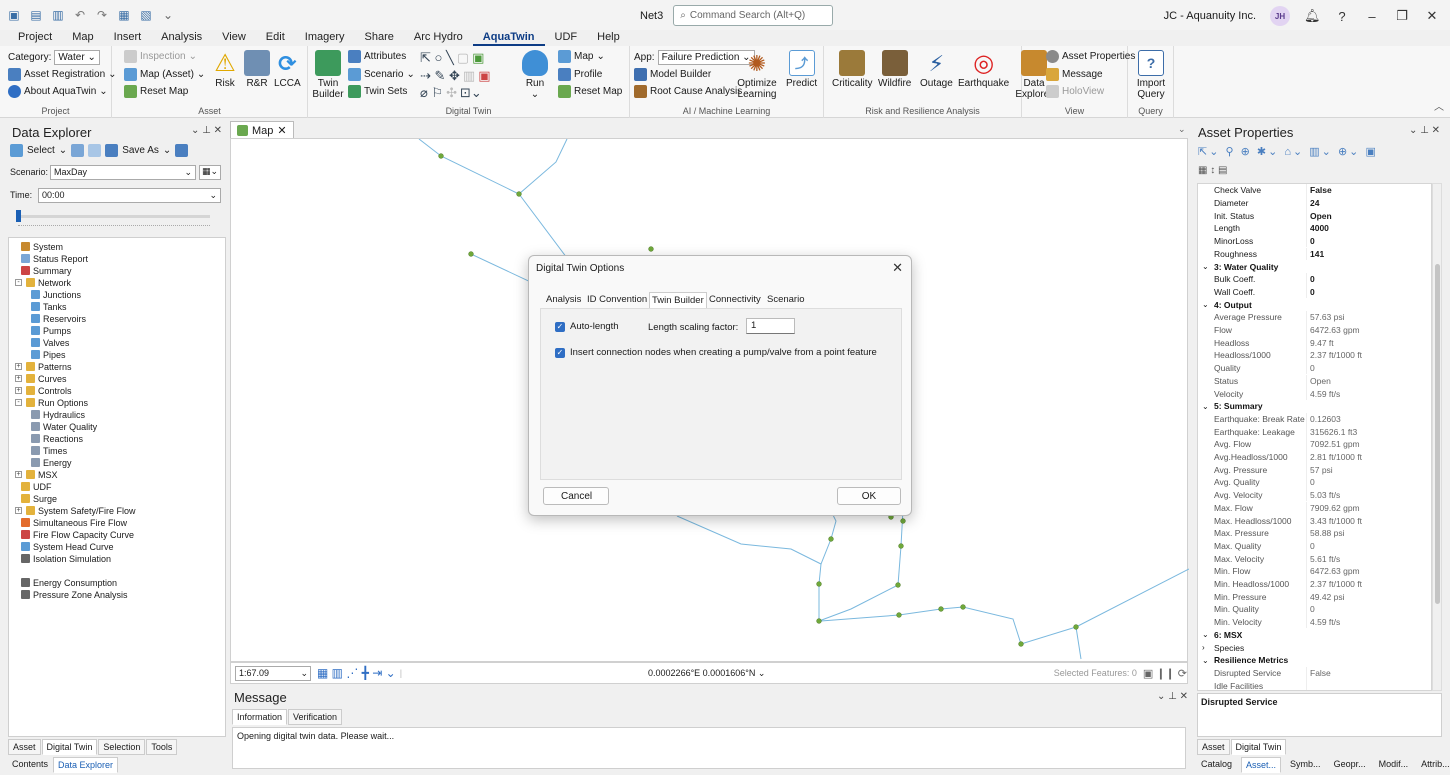 This screenshot has width=1450, height=775. I want to click on tree-item: Water Quality, so click(64, 426).